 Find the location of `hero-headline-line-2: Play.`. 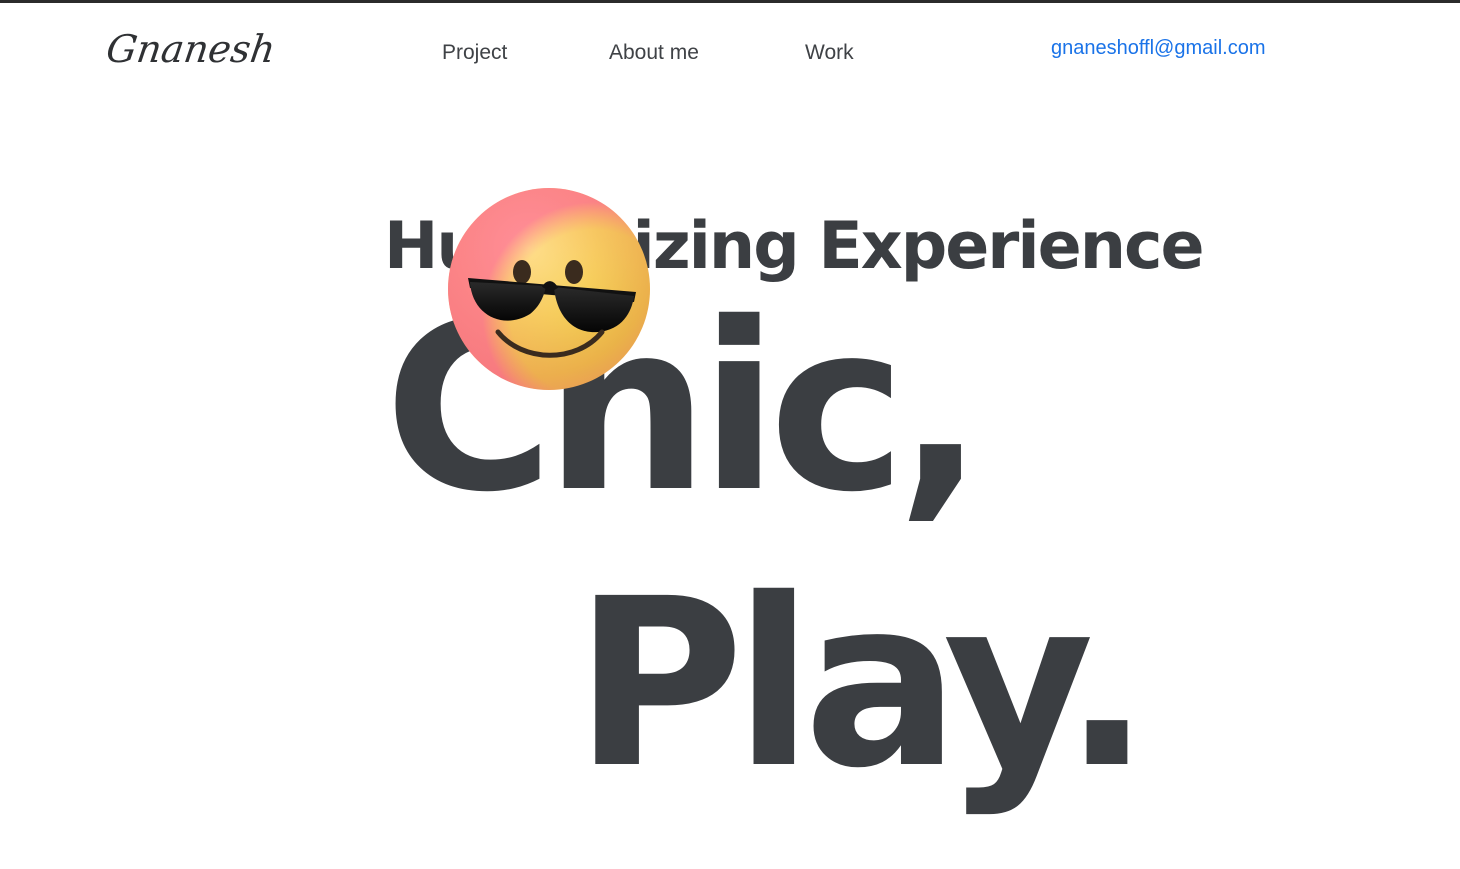

hero-headline-line-2: Play. is located at coordinates (862, 684).